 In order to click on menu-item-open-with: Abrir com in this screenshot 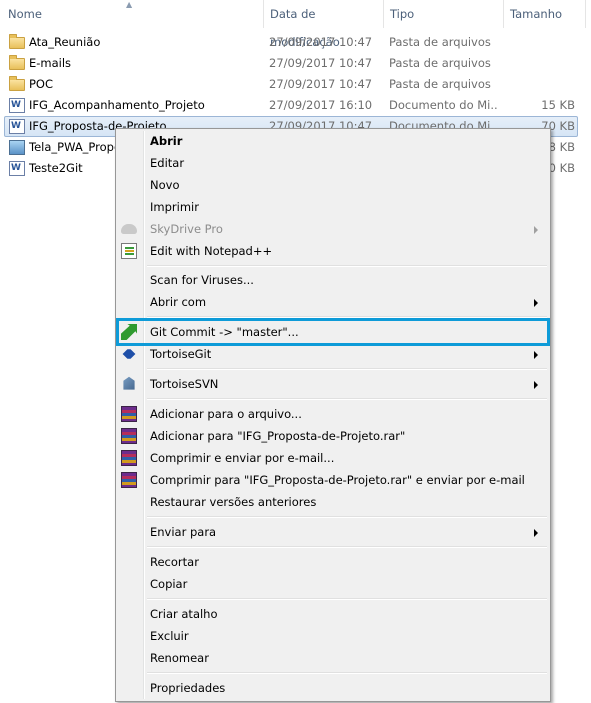, I will do `click(333, 302)`.